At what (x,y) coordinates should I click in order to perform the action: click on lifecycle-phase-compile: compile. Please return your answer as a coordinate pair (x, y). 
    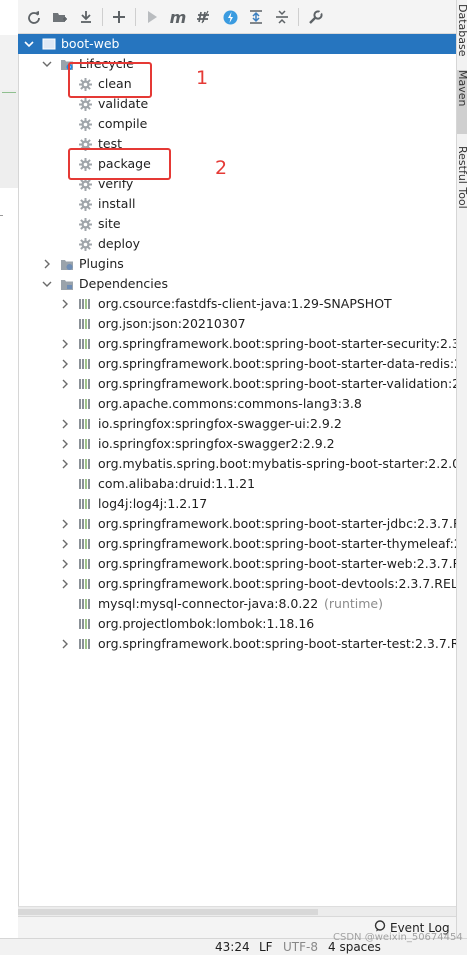
    Looking at the image, I should click on (237, 124).